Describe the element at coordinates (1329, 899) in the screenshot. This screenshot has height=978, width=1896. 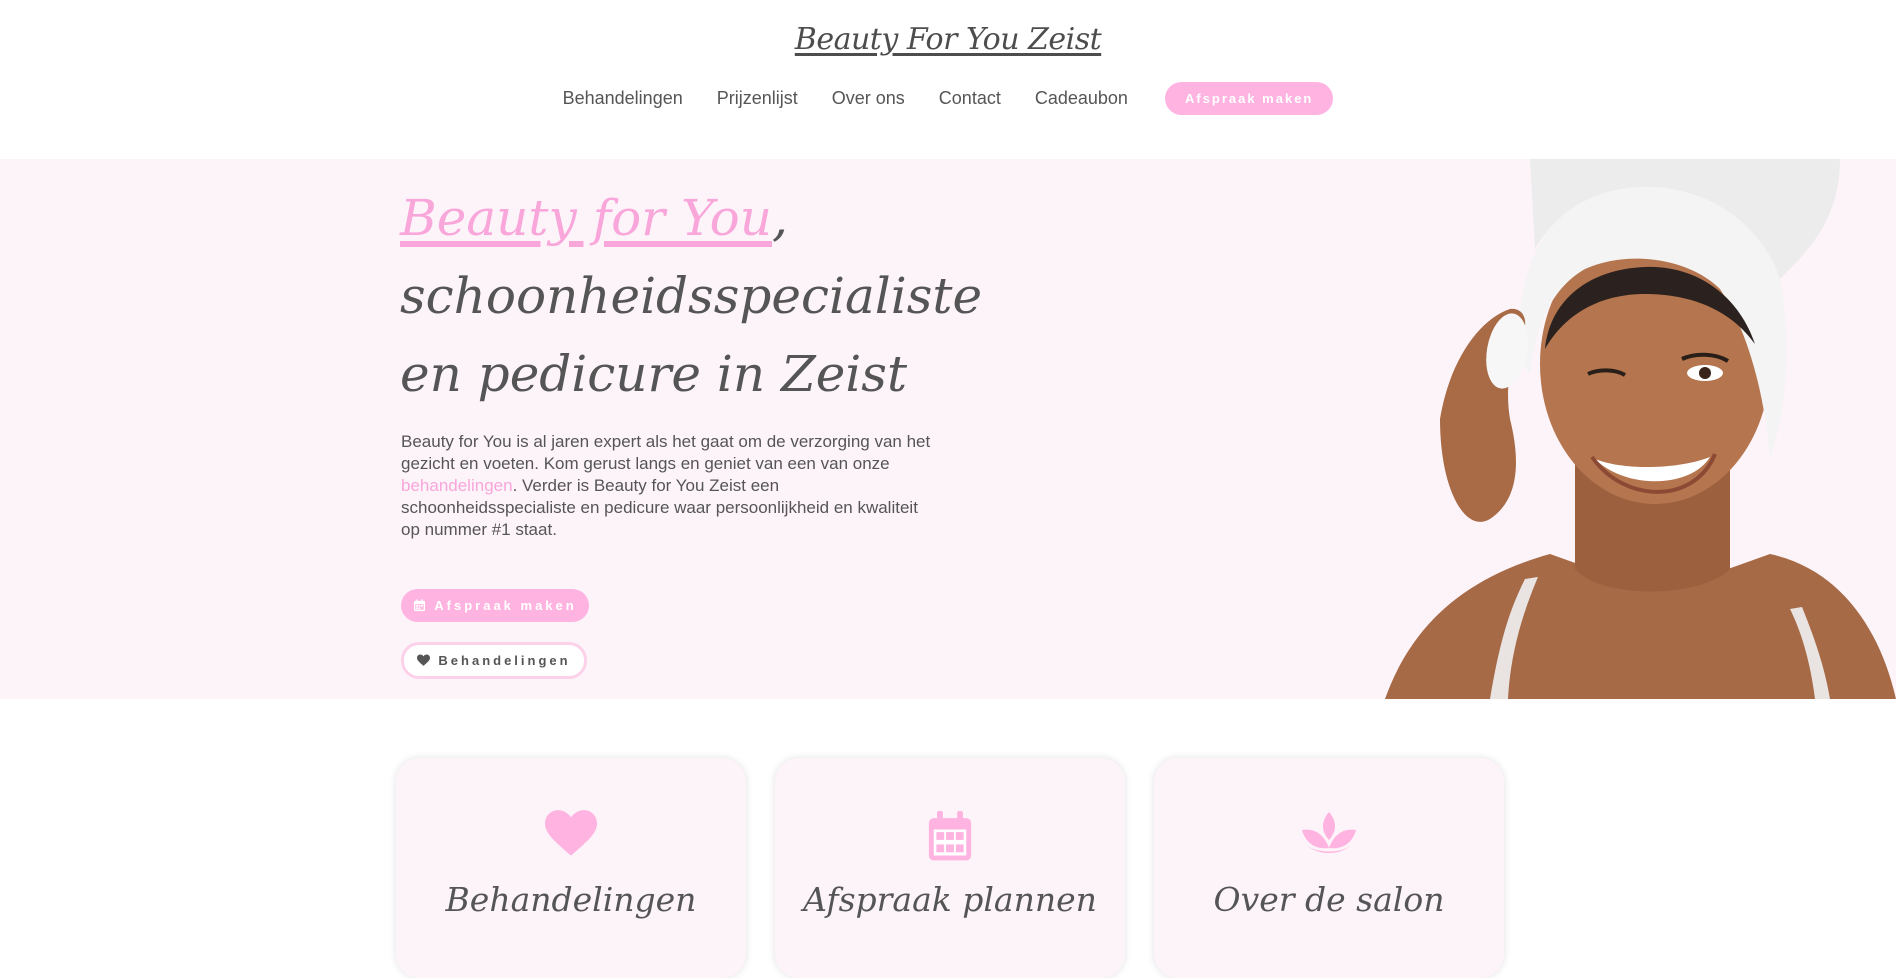
I see `card-title: Over de salon` at that location.